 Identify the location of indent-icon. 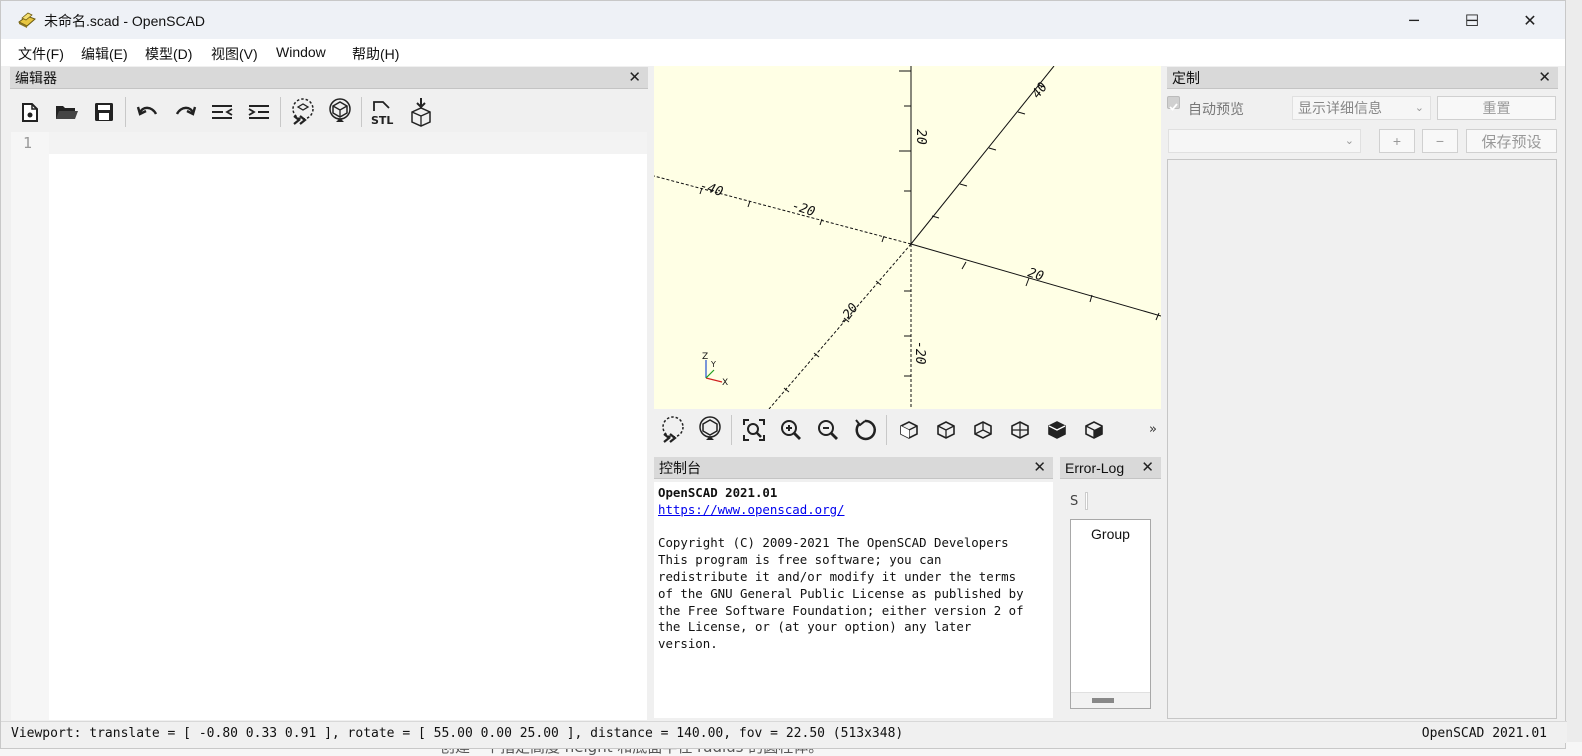
(258, 112).